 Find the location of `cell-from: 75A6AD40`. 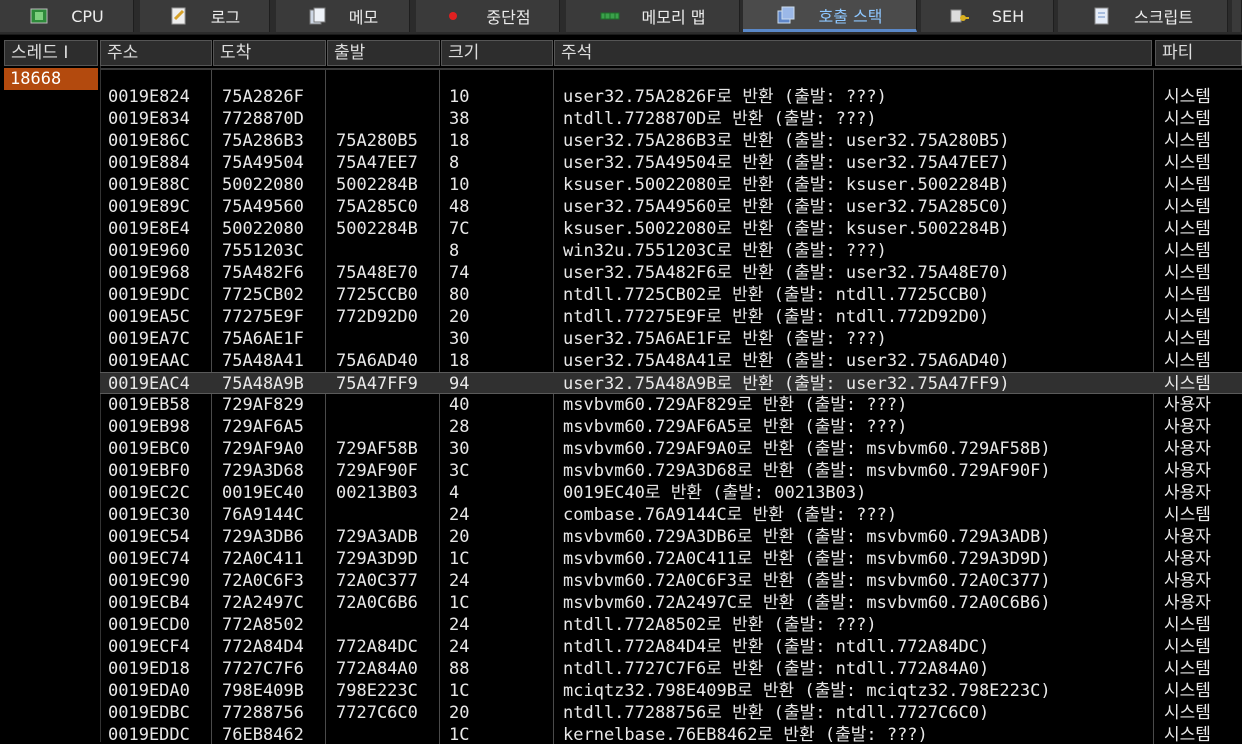

cell-from: 75A6AD40 is located at coordinates (377, 361).